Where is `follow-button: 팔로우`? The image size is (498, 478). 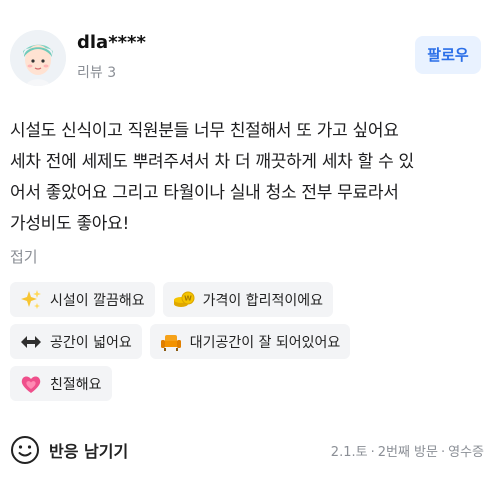
follow-button: 팔로우 is located at coordinates (448, 55).